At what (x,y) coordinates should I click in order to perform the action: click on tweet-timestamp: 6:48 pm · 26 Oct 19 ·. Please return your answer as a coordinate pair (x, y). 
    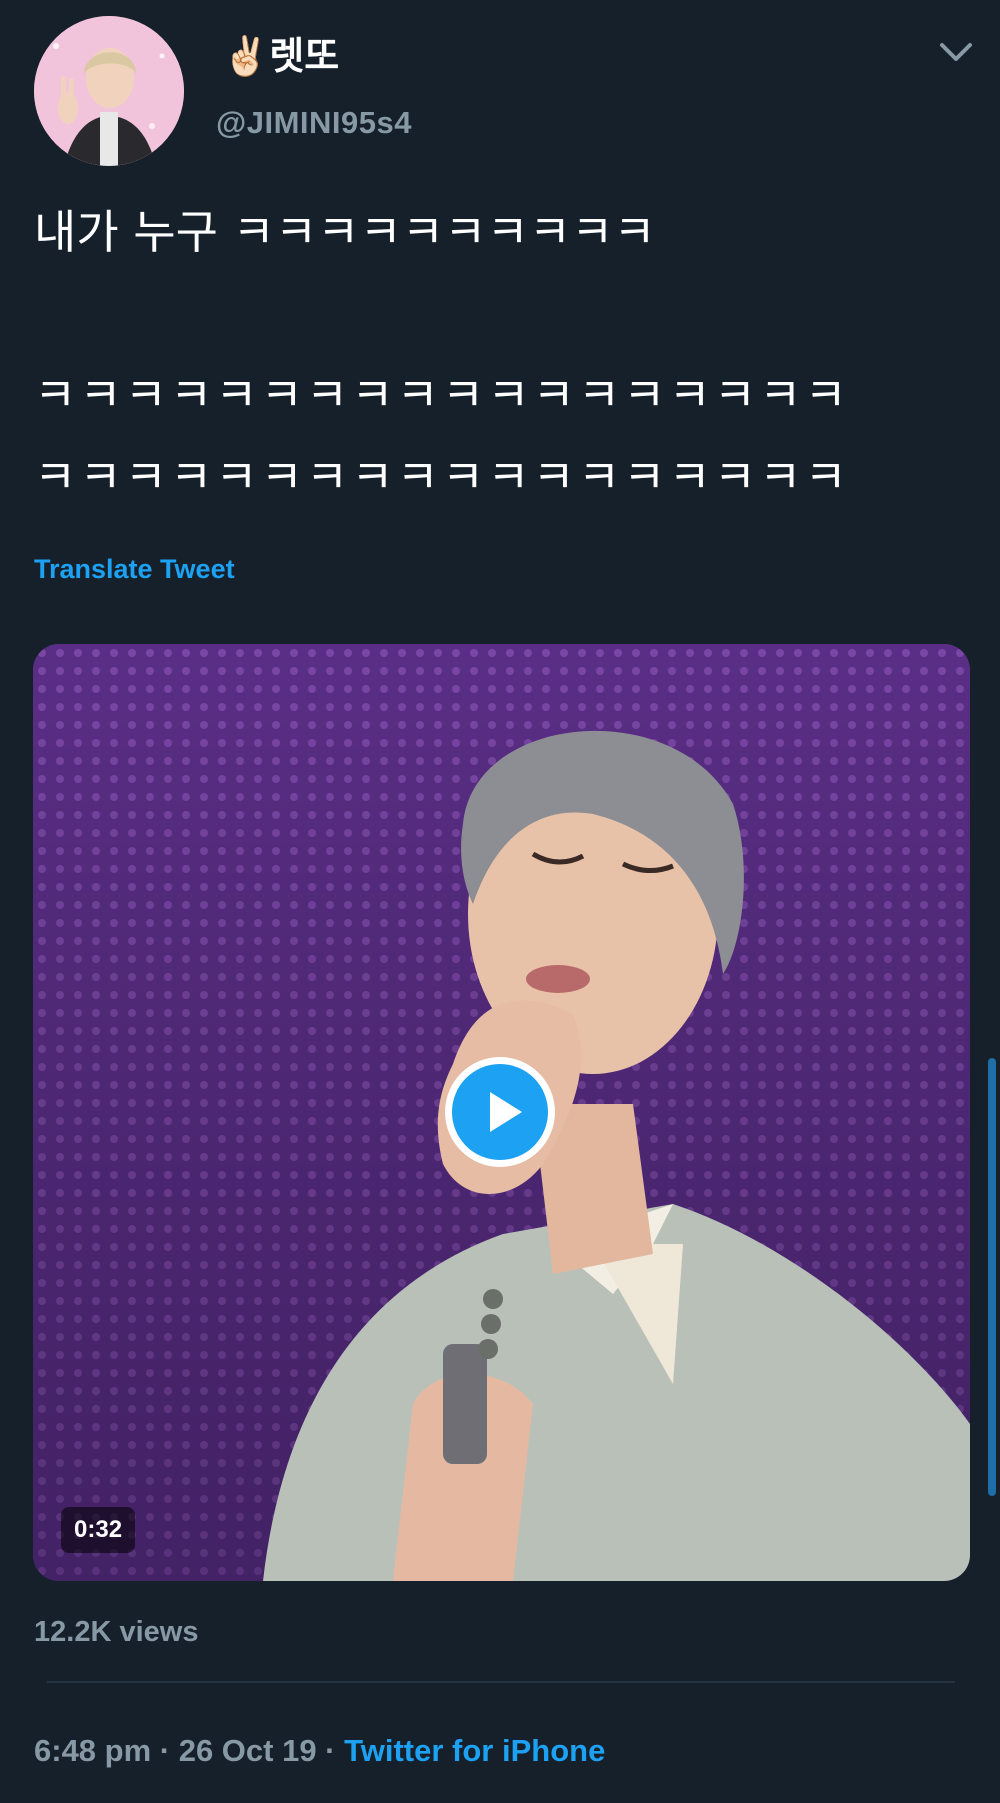
    Looking at the image, I should click on (189, 1750).